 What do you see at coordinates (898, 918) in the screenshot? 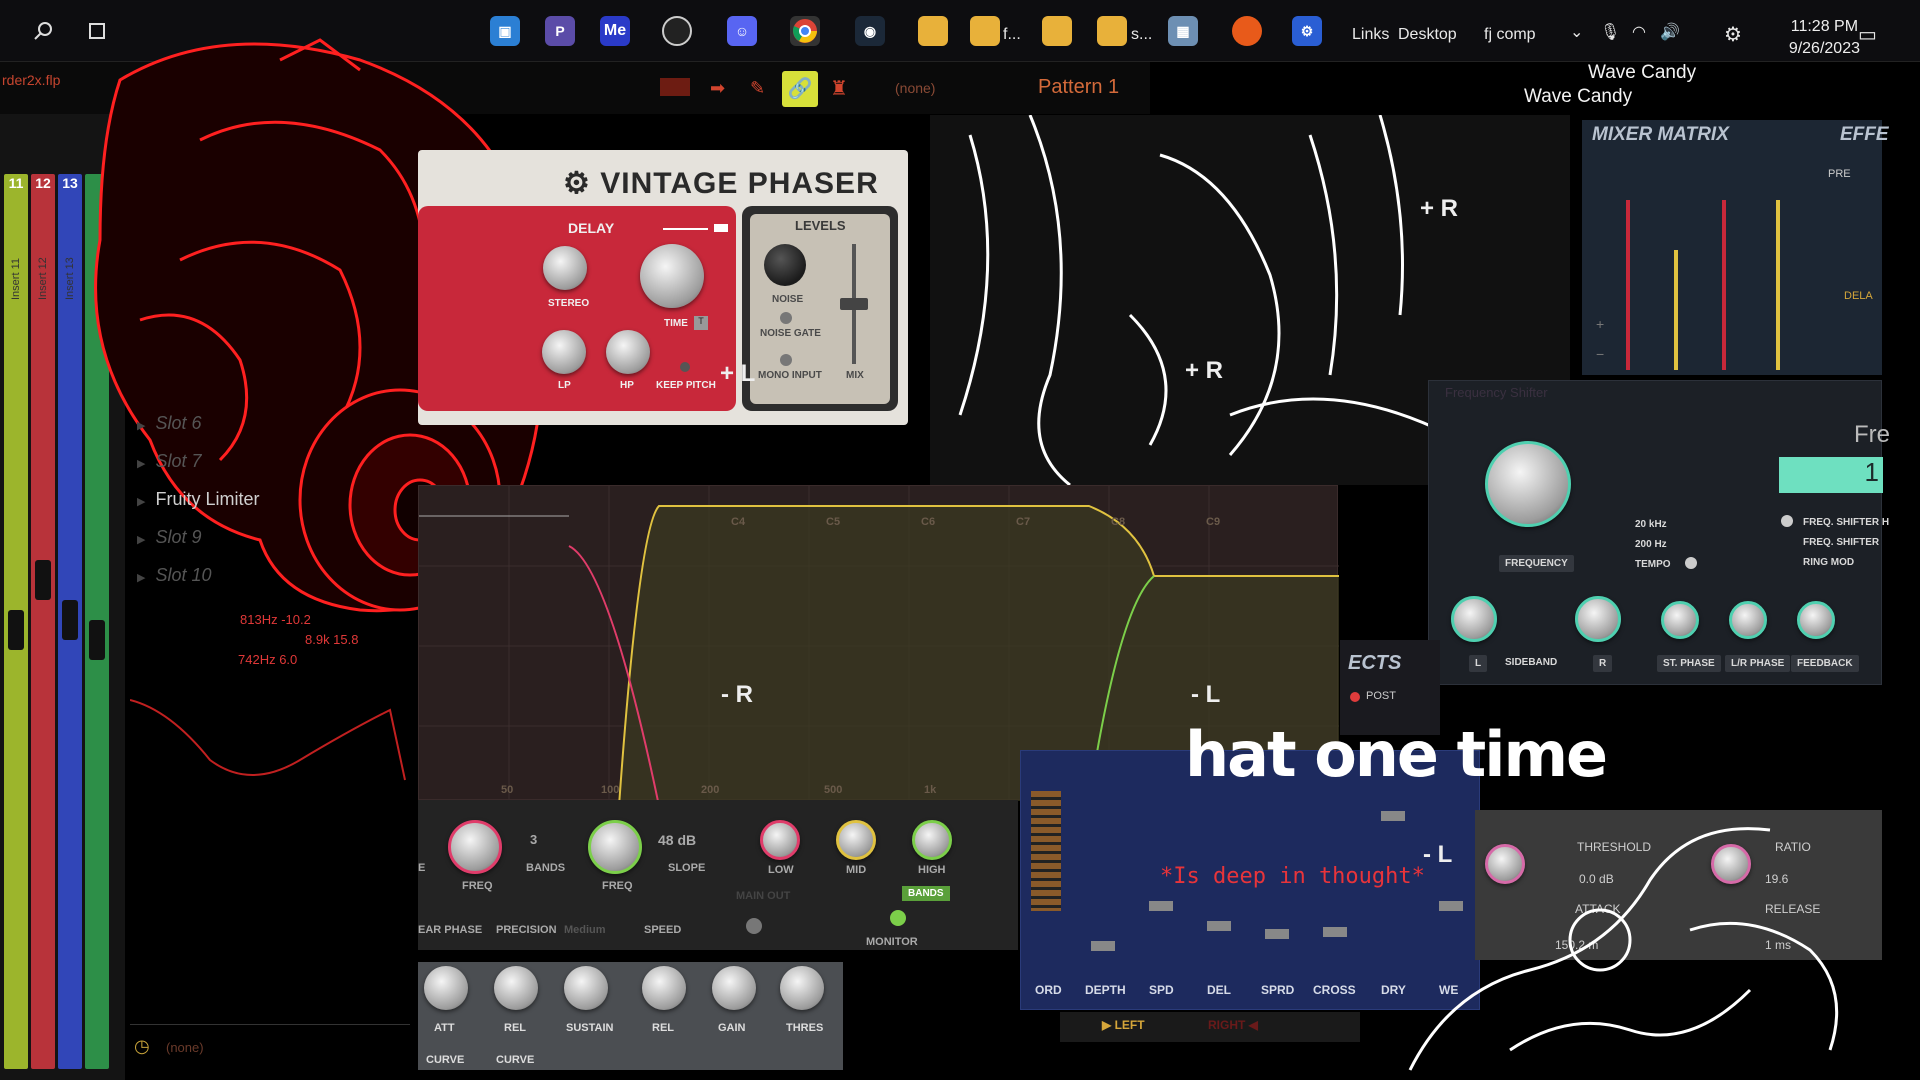
I see `monitor-toggle` at bounding box center [898, 918].